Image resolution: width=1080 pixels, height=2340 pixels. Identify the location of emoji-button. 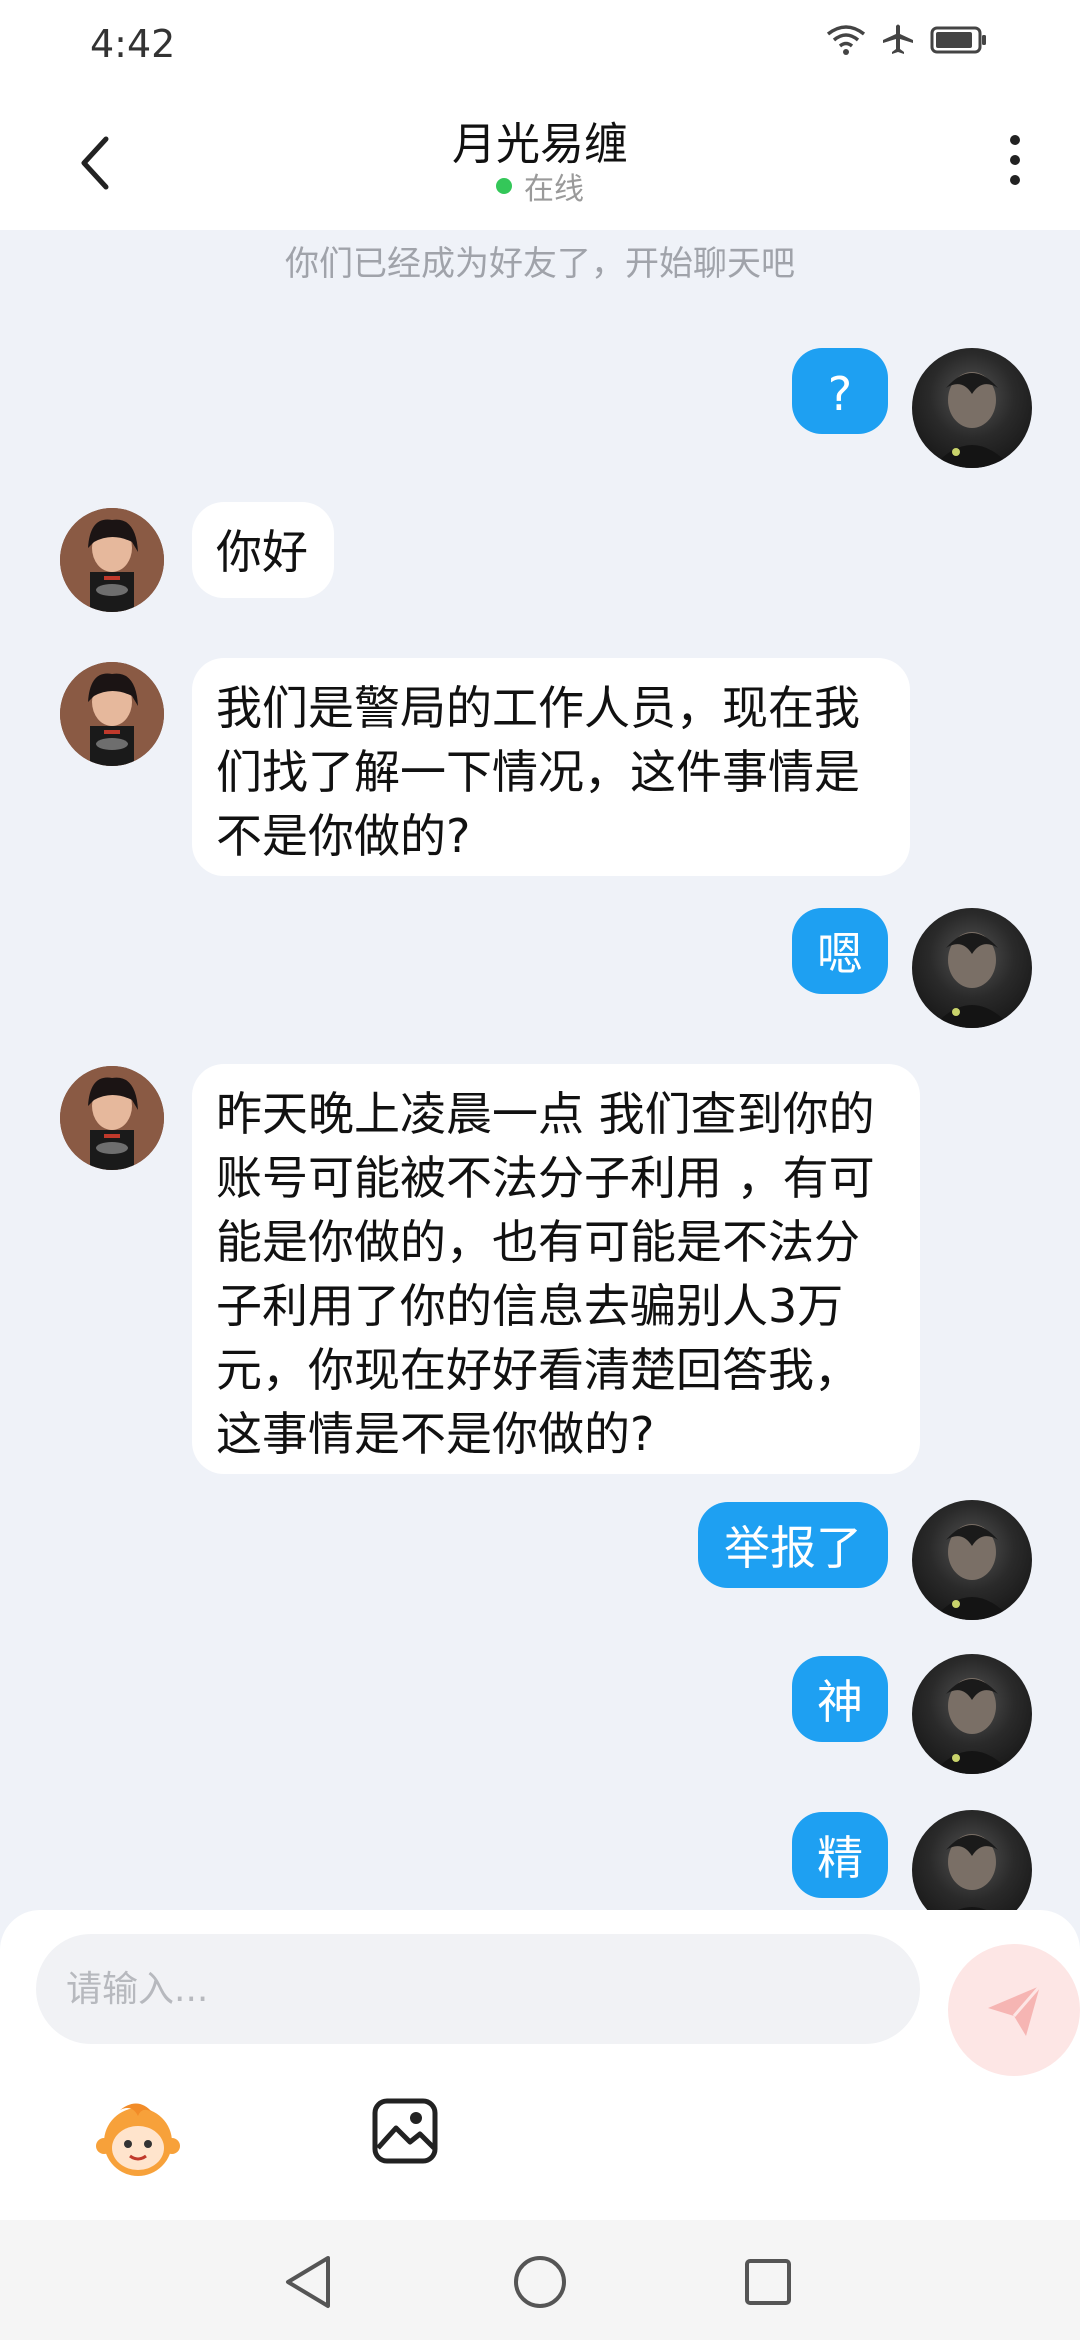
(138, 2138).